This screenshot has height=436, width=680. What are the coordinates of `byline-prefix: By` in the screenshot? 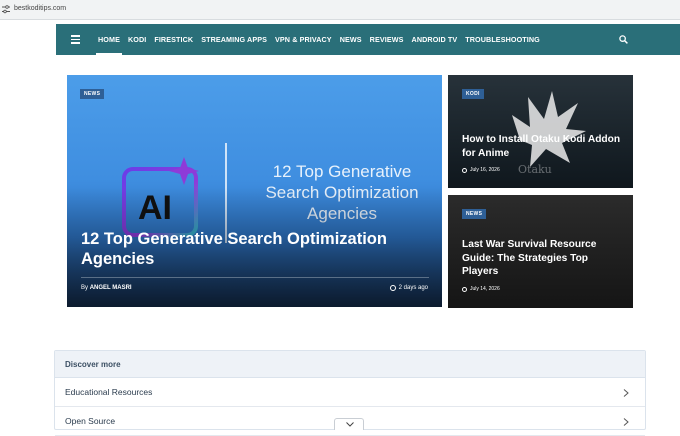 It's located at (85, 288).